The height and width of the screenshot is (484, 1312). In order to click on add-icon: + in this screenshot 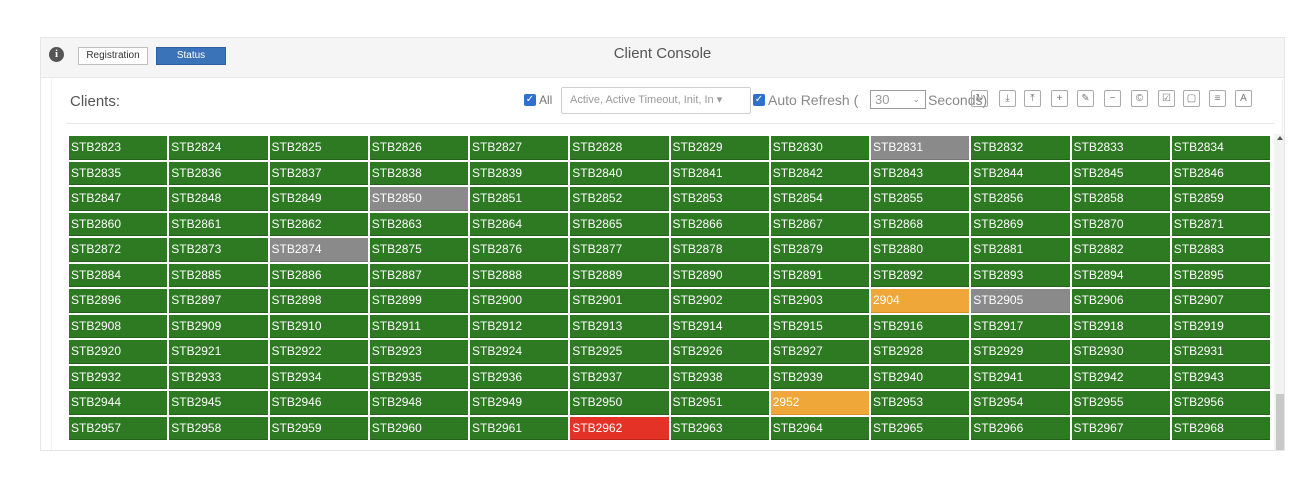, I will do `click(1059, 98)`.